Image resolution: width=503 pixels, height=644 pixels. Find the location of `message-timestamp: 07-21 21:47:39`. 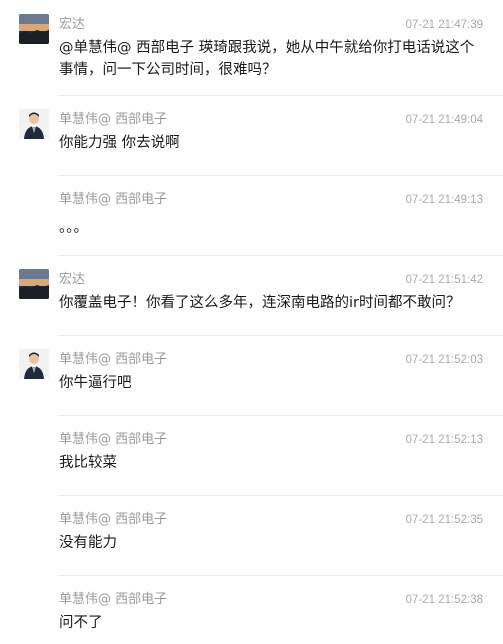

message-timestamp: 07-21 21:47:39 is located at coordinates (444, 25).